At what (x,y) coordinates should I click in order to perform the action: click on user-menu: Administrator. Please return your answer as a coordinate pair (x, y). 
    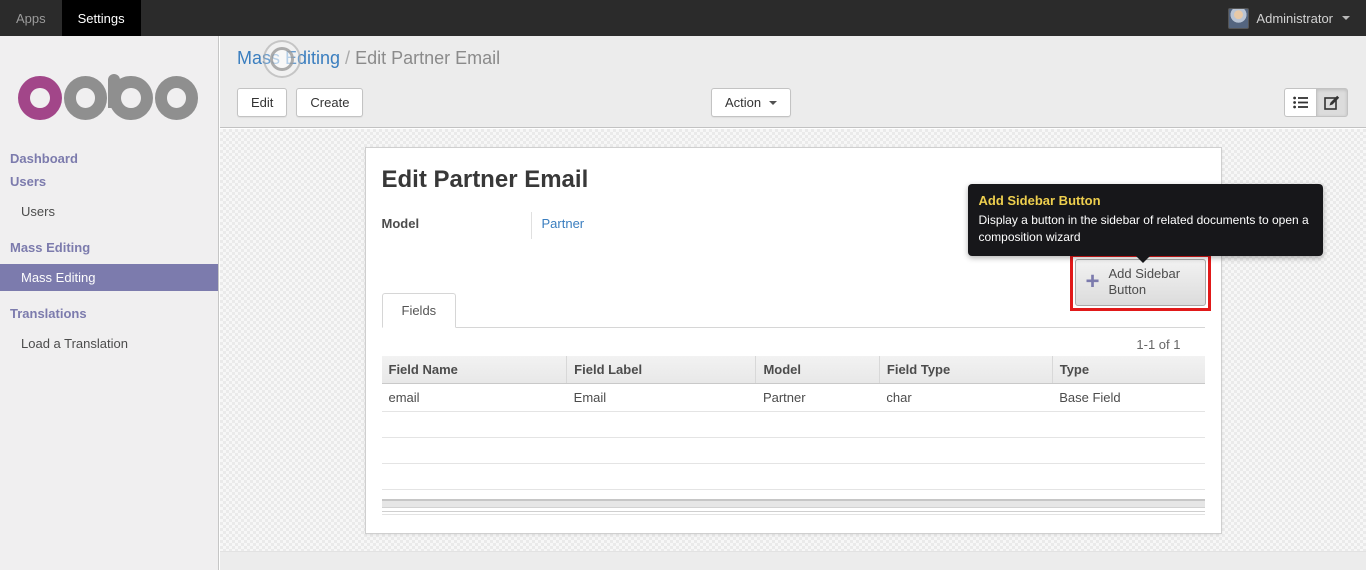
    Looking at the image, I should click on (1289, 18).